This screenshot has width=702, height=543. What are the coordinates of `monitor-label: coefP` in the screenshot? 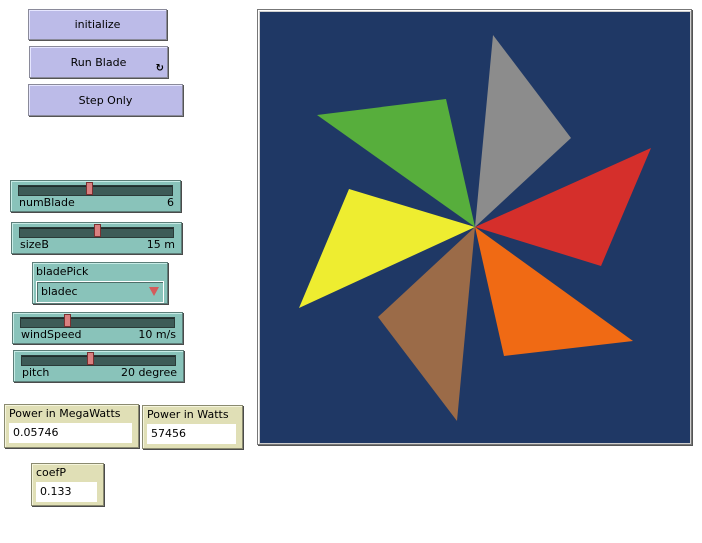 It's located at (51, 472).